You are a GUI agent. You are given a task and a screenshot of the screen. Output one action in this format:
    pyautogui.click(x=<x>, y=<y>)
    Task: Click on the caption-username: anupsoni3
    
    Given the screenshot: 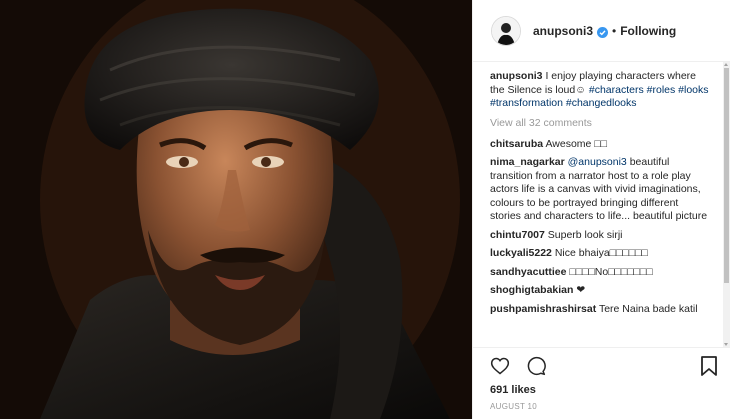 What is the action you would take?
    pyautogui.click(x=516, y=76)
    